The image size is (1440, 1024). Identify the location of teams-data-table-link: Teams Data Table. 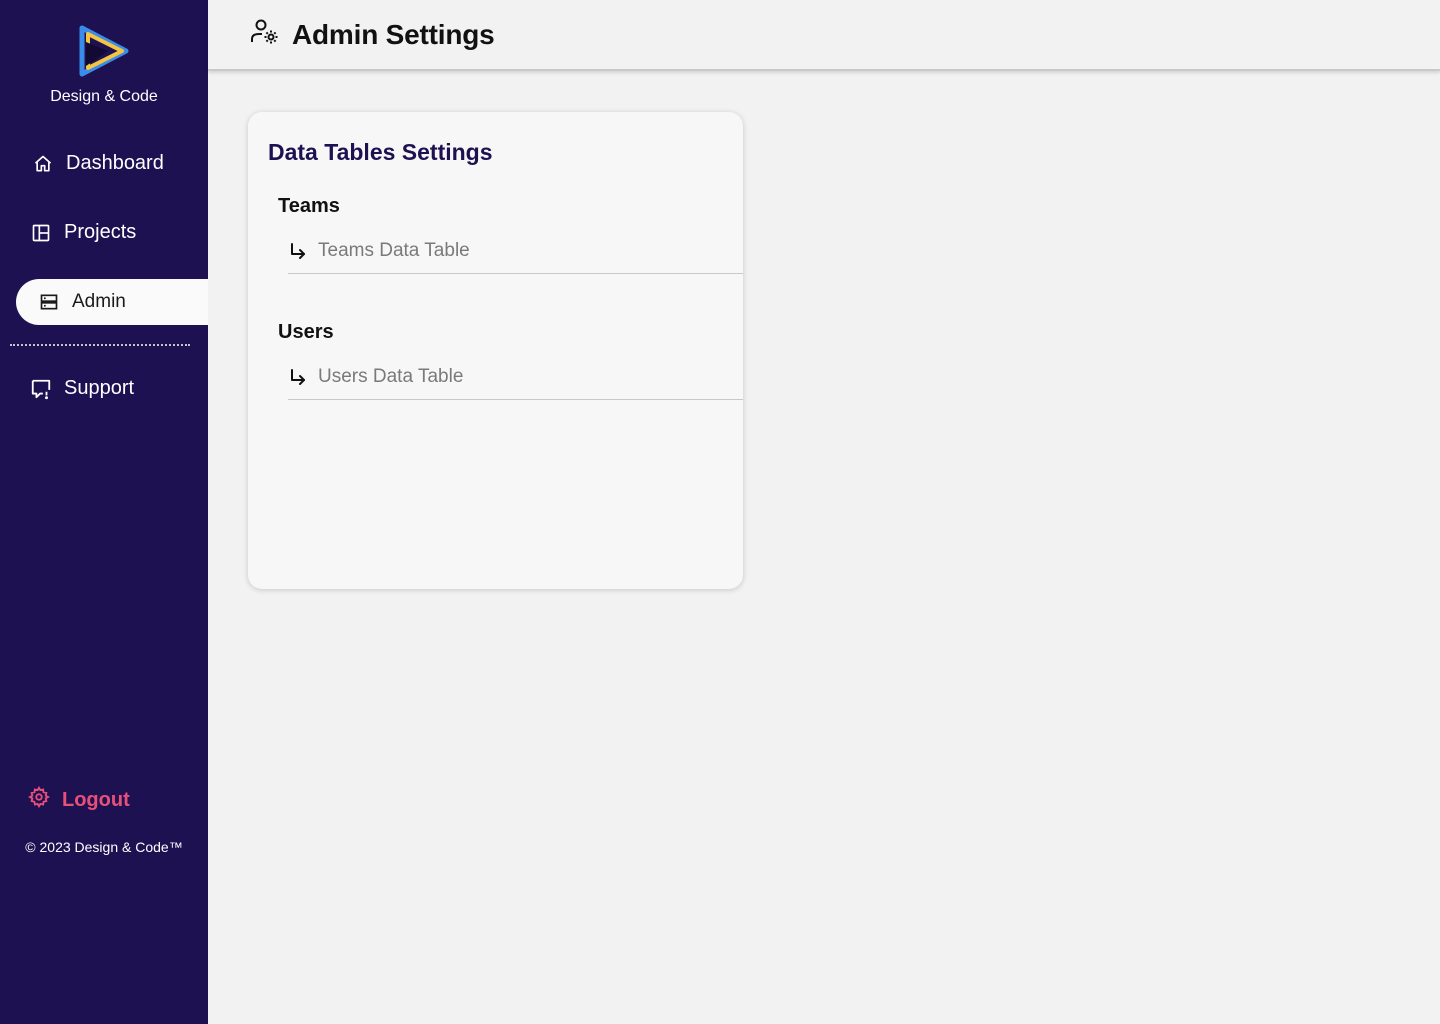
(515, 251).